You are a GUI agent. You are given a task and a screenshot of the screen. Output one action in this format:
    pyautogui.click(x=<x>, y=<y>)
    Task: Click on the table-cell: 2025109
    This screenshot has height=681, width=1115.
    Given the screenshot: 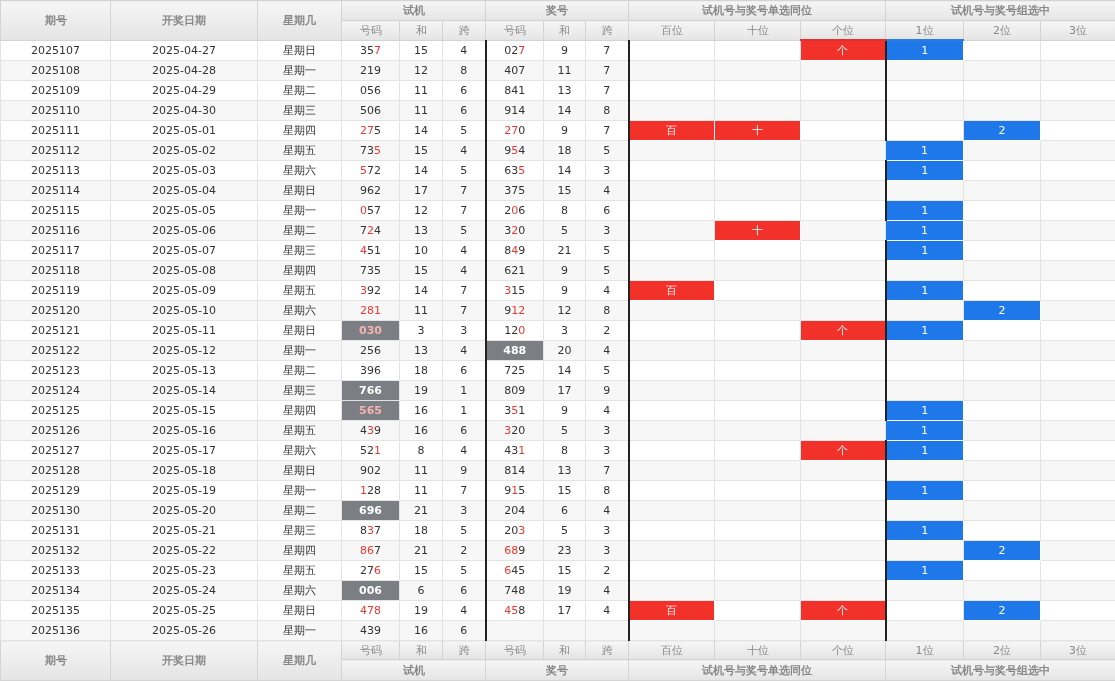 What is the action you would take?
    pyautogui.click(x=55, y=90)
    